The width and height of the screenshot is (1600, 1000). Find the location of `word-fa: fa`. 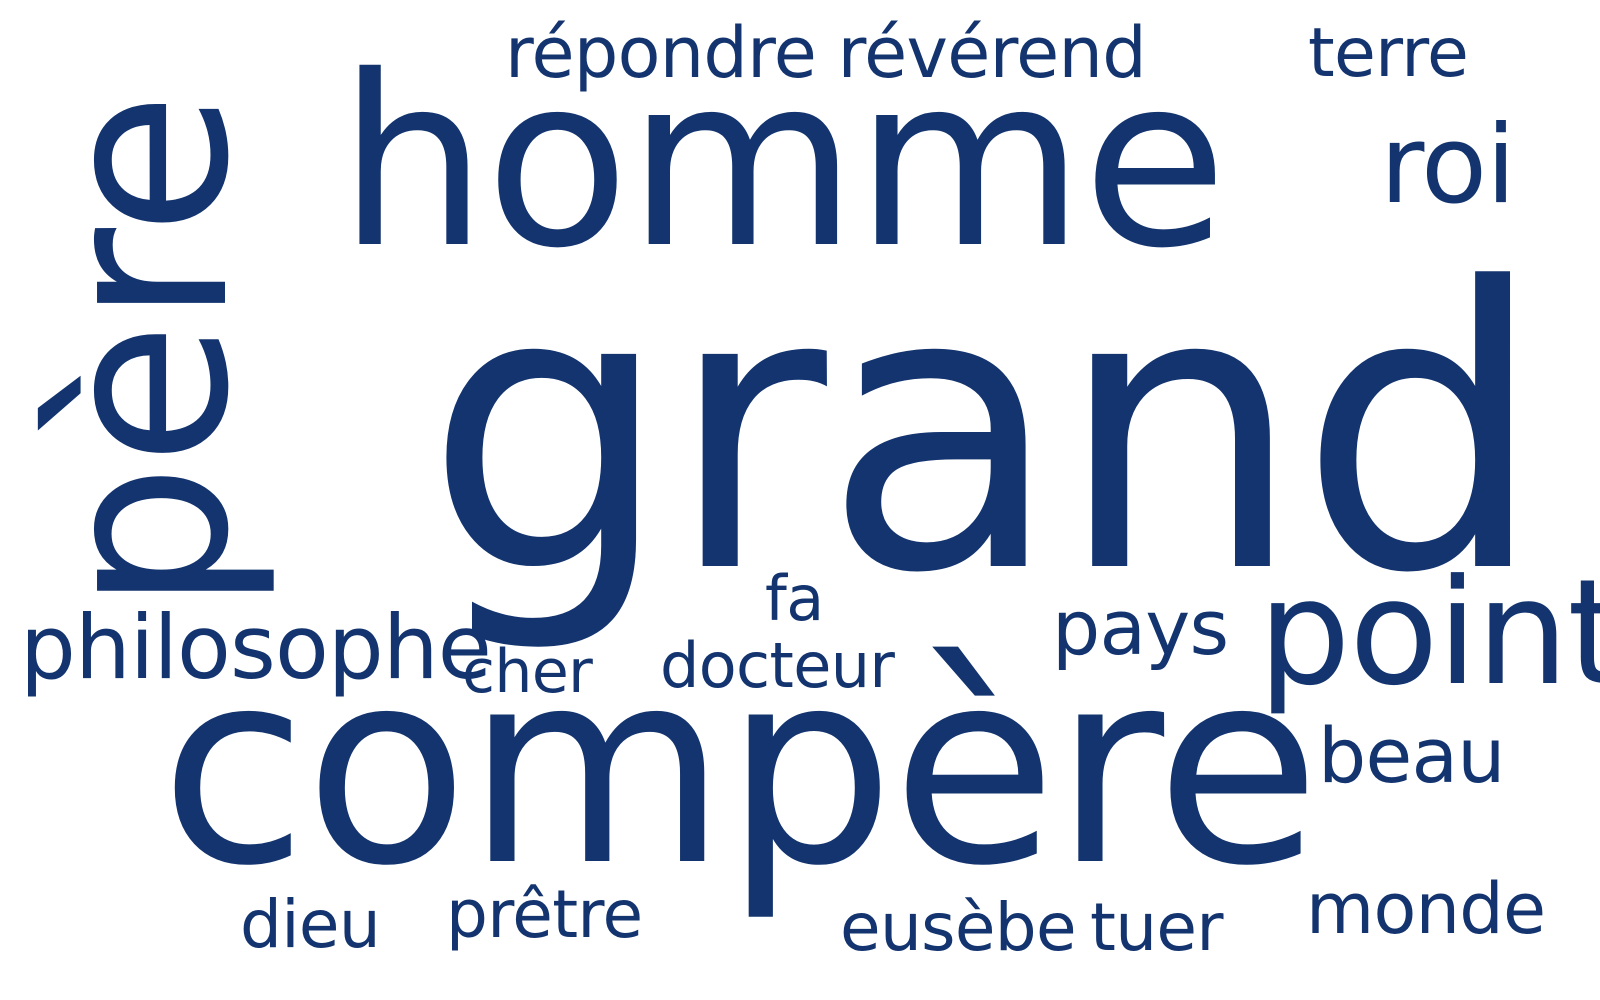

word-fa: fa is located at coordinates (794, 598).